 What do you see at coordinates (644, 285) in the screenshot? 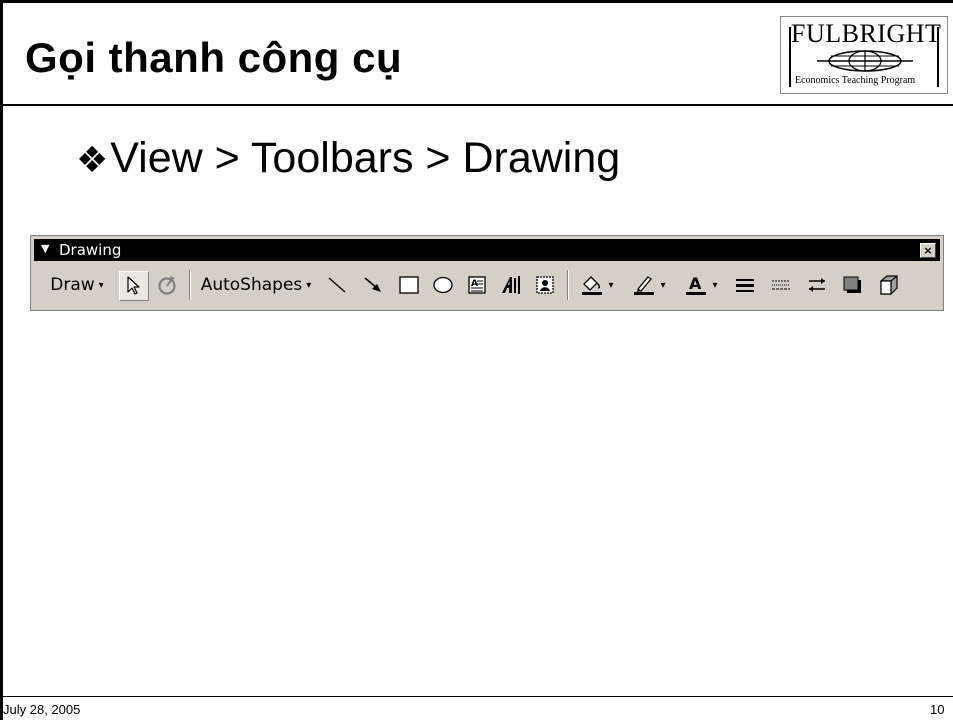
I see `line-color-icon` at bounding box center [644, 285].